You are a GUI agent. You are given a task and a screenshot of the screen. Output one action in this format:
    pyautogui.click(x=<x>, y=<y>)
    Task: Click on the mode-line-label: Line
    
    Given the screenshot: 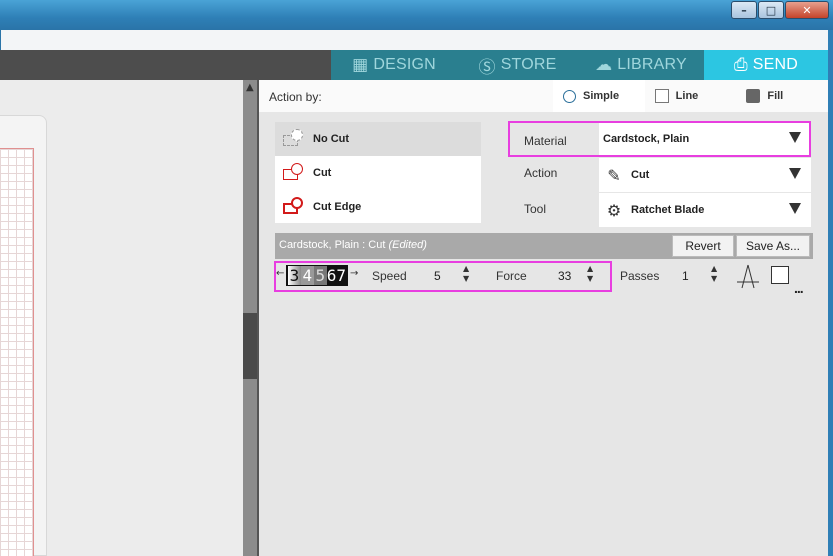 What is the action you would take?
    pyautogui.click(x=687, y=96)
    